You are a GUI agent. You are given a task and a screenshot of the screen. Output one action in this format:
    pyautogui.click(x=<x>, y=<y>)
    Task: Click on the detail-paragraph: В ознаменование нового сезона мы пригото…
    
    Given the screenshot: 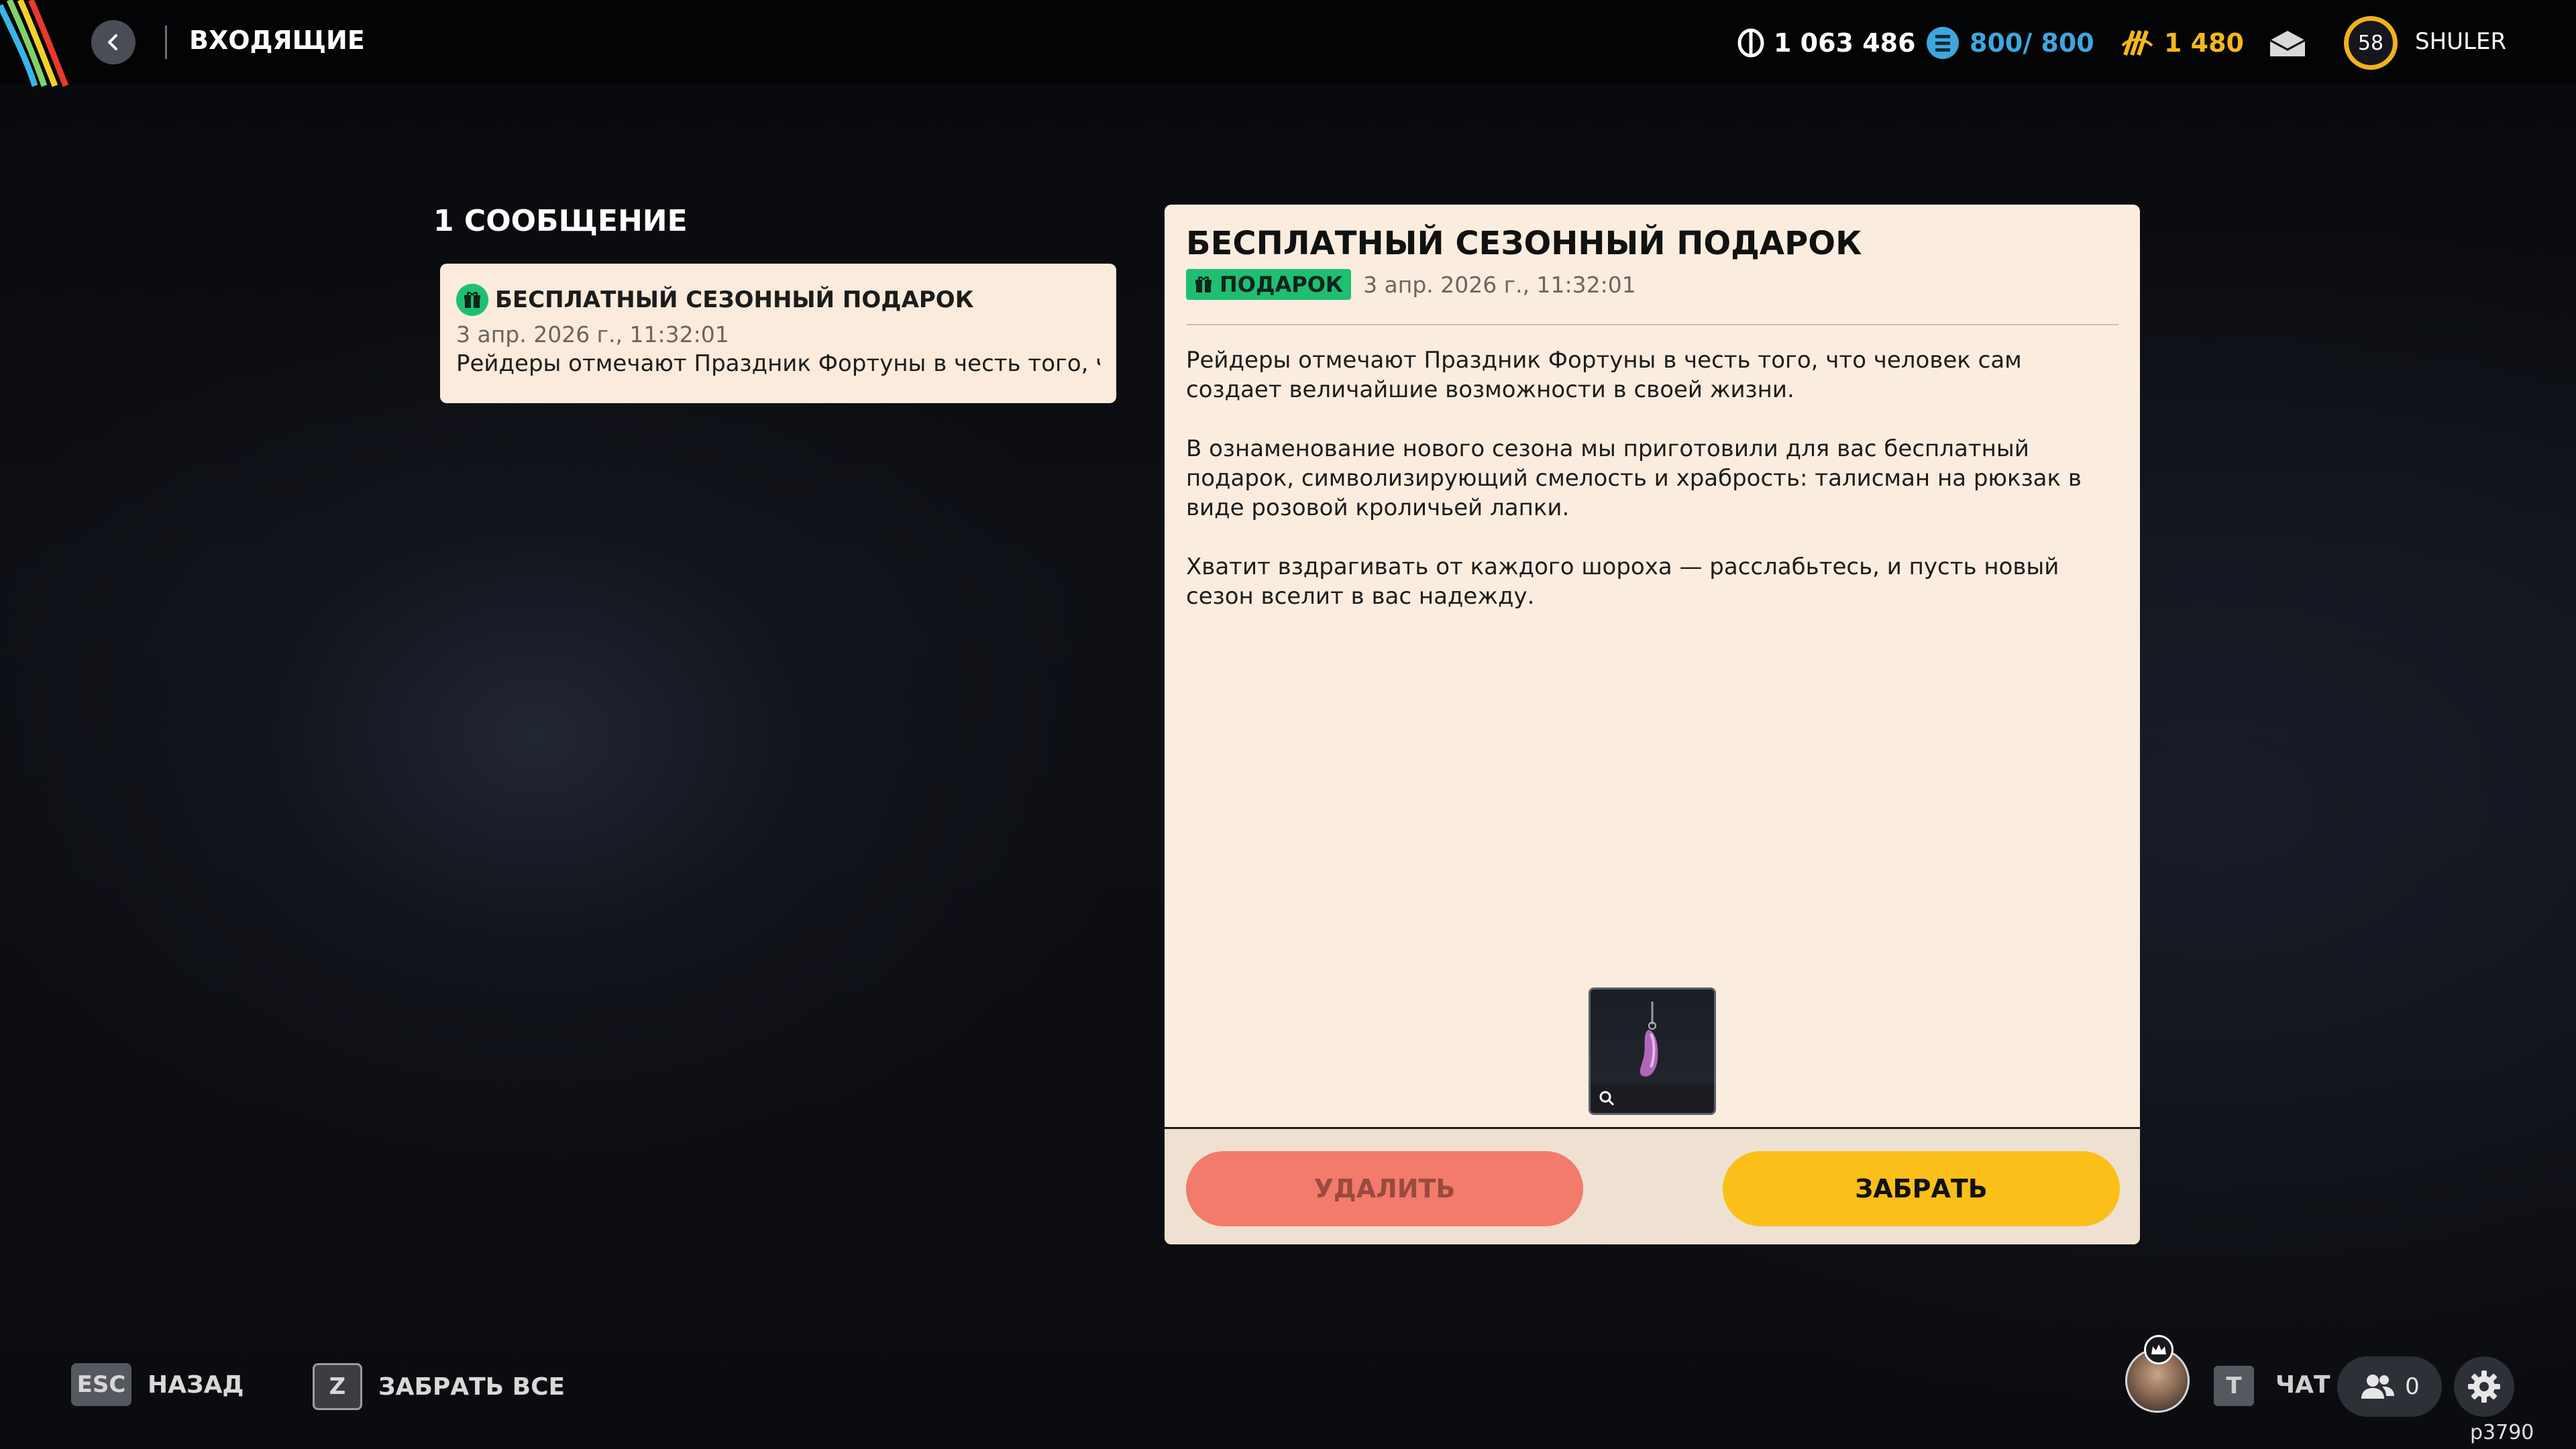 What is the action you would take?
    pyautogui.click(x=1634, y=478)
    